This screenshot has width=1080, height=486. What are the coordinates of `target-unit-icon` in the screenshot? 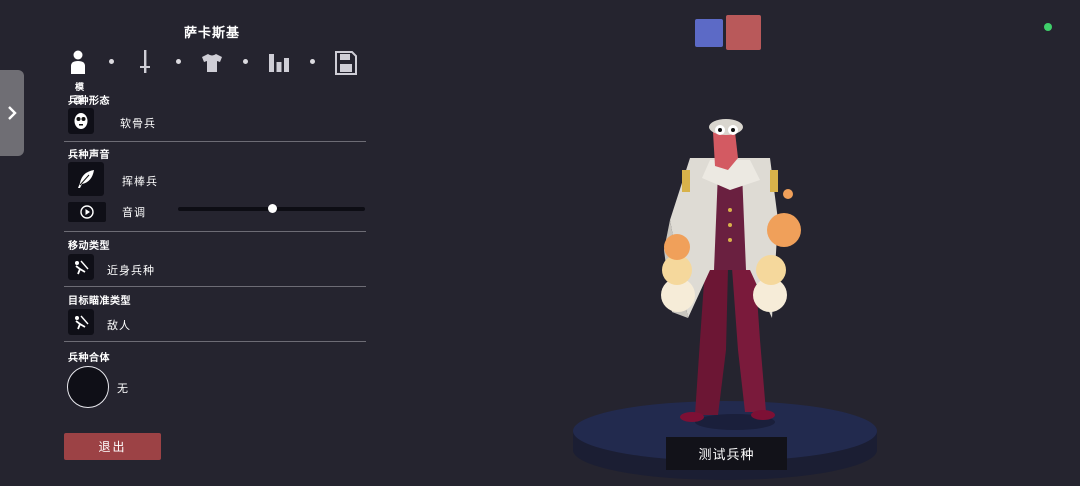 It's located at (82, 322).